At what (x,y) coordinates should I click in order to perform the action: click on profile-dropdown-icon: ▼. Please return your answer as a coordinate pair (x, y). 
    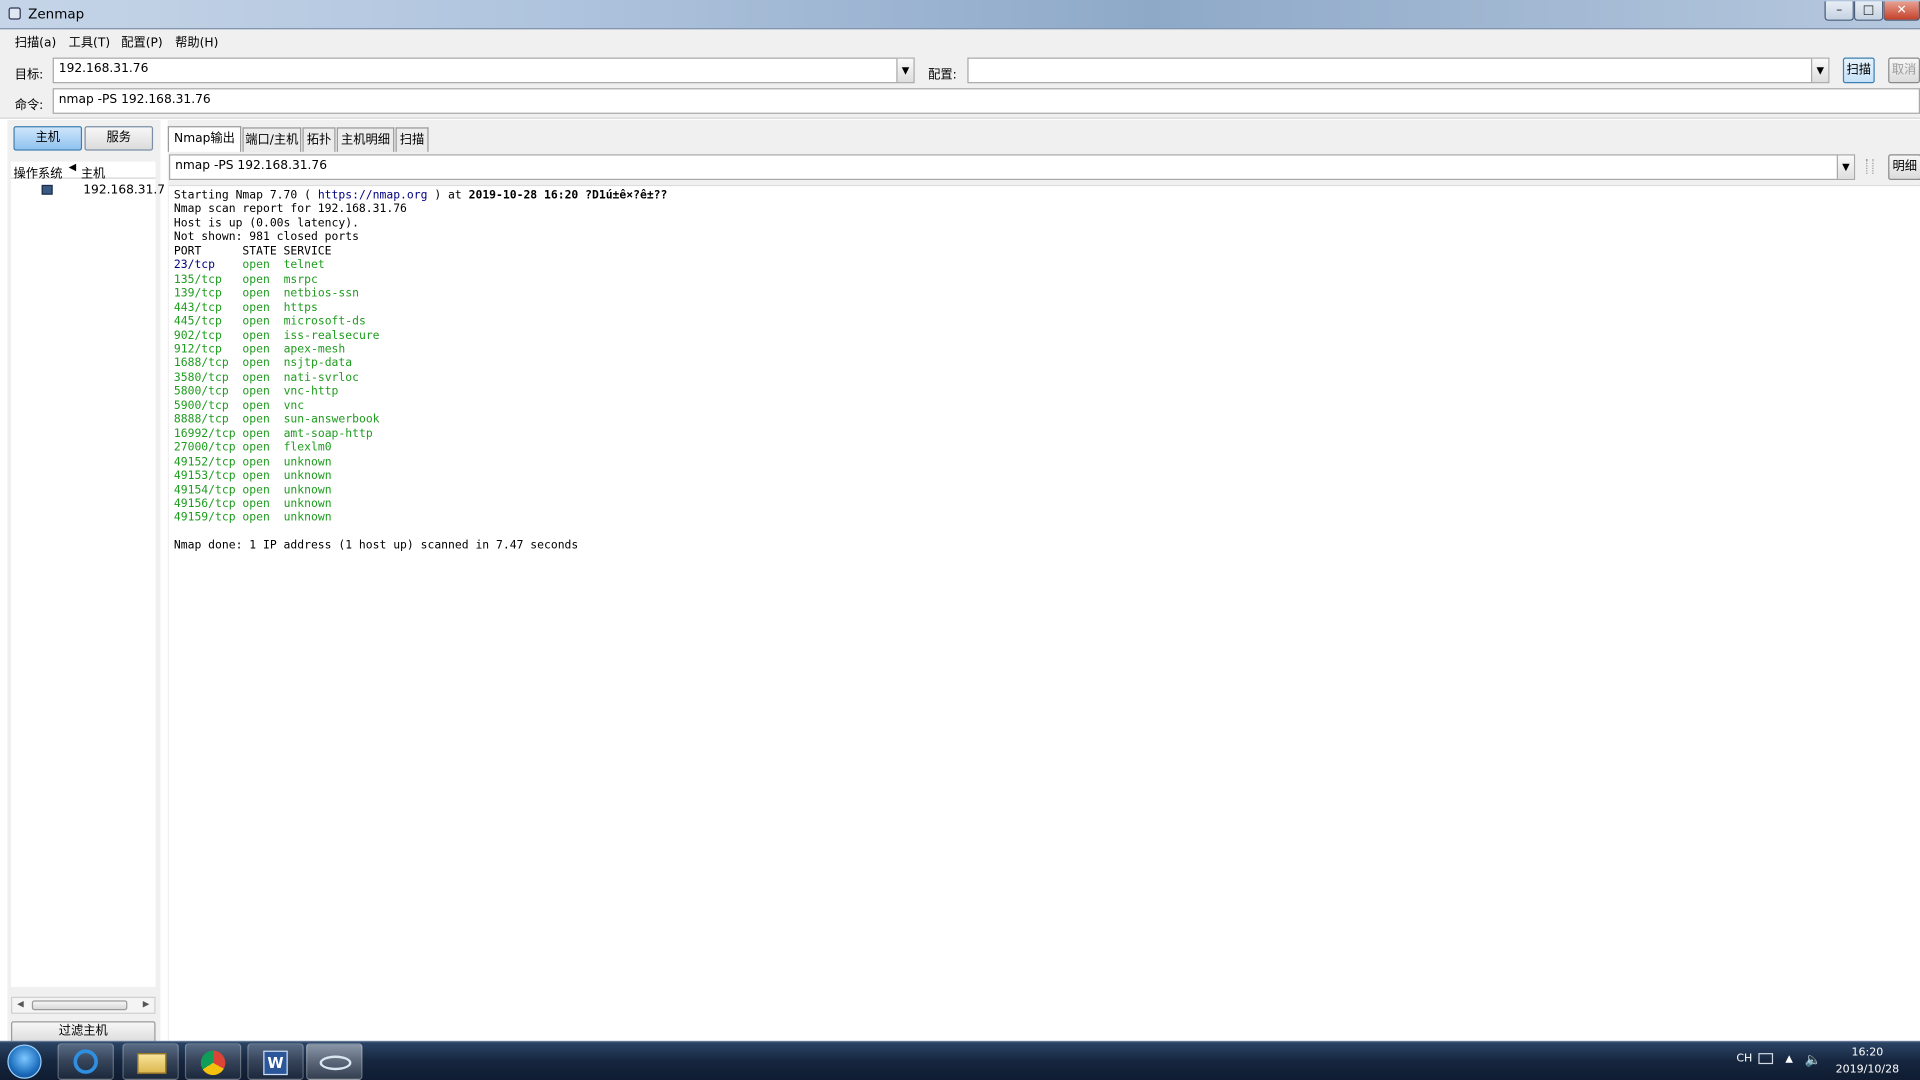
    Looking at the image, I should click on (1820, 70).